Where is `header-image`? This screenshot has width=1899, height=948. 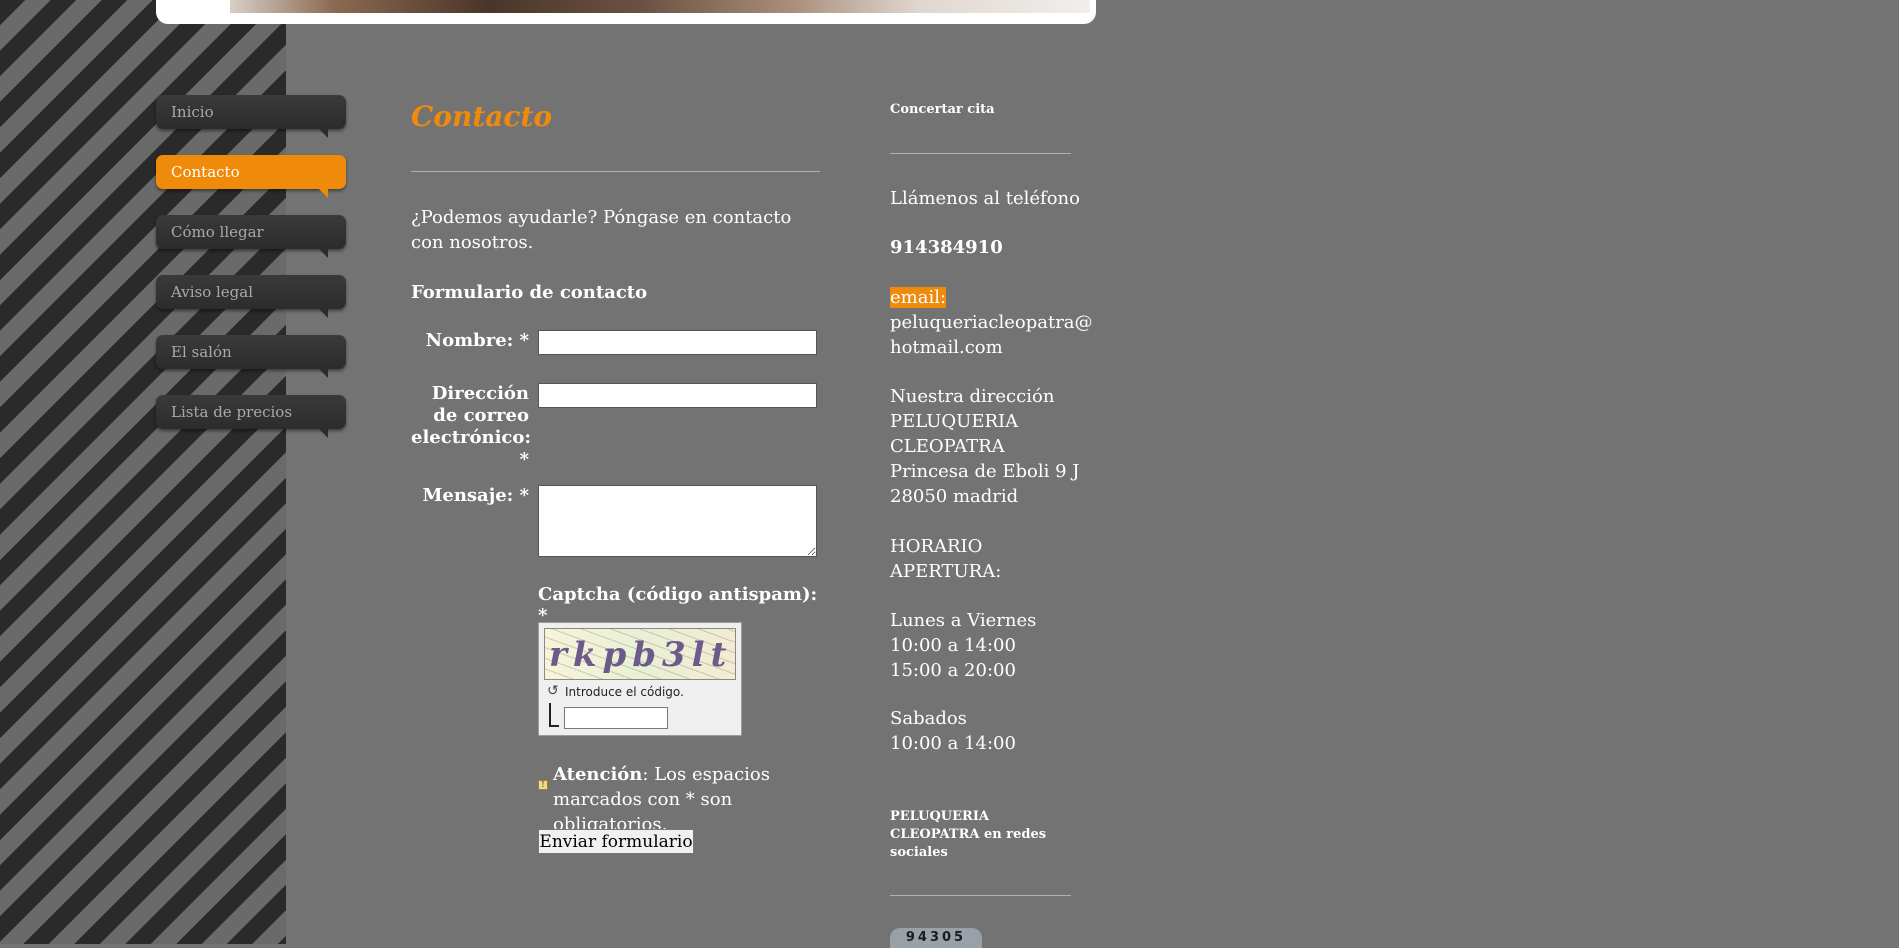 header-image is located at coordinates (660, 6).